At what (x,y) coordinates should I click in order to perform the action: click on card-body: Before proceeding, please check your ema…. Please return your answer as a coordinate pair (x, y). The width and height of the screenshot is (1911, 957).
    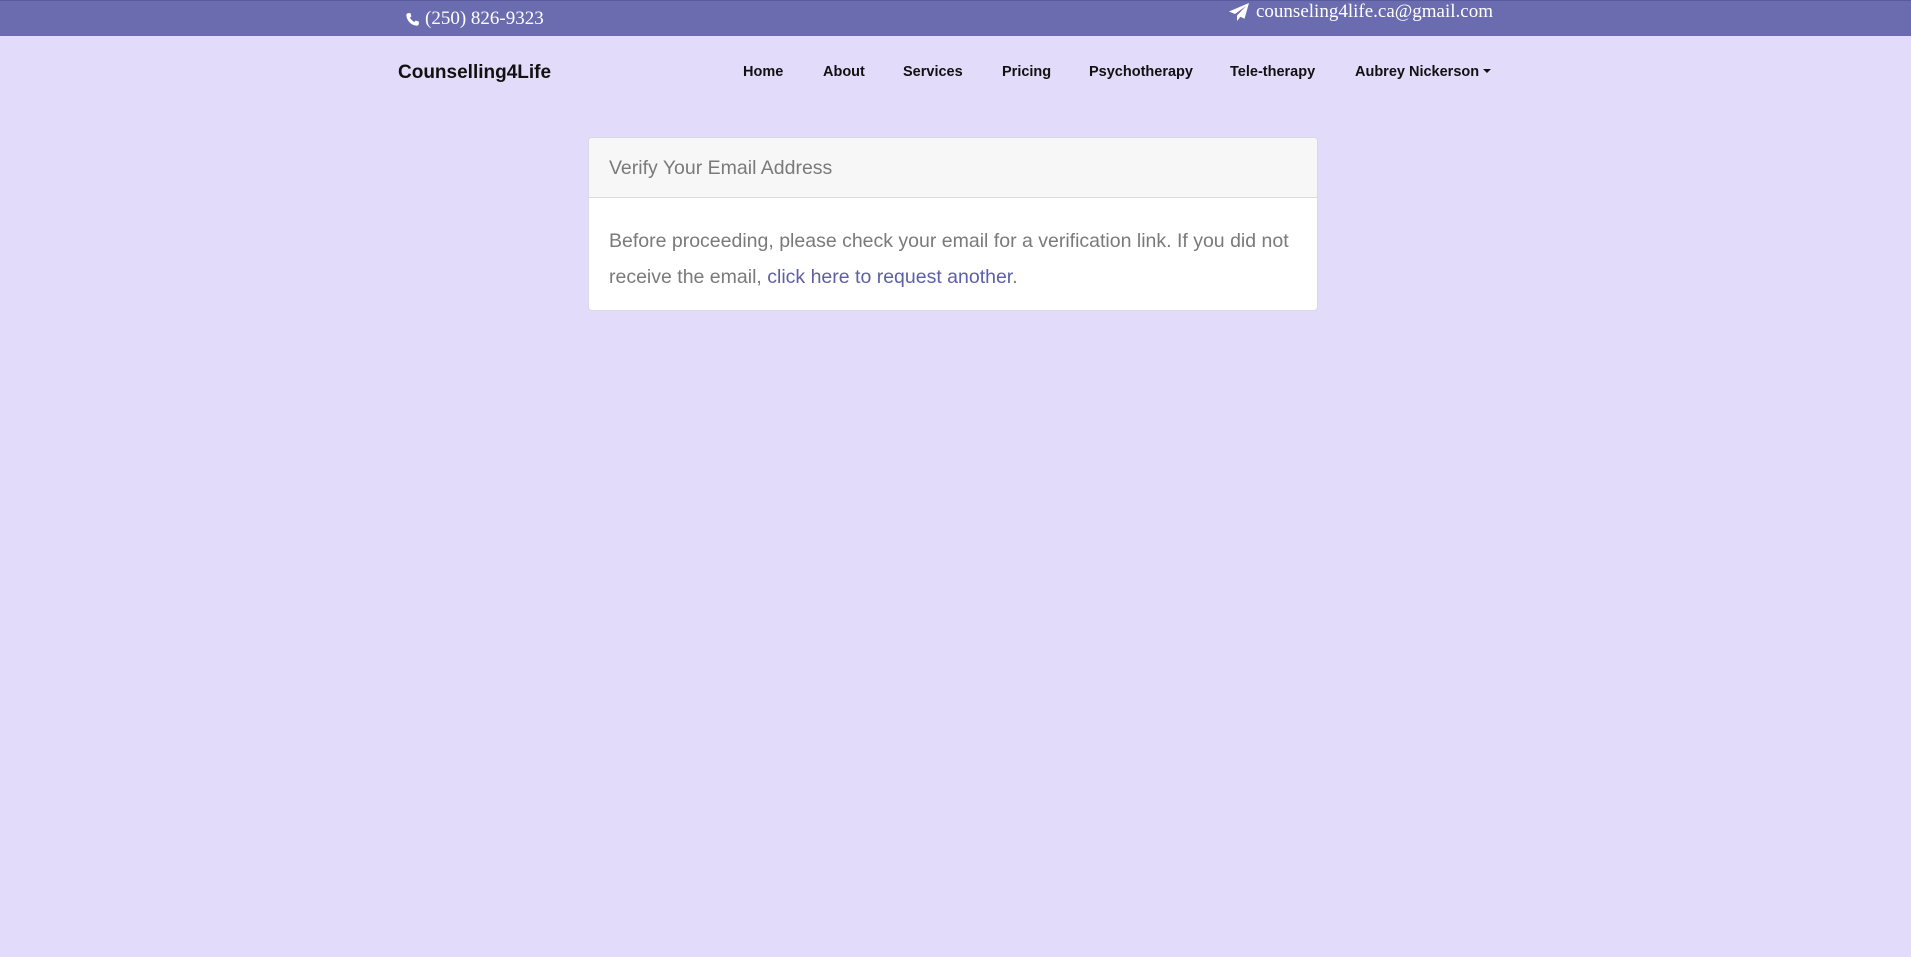
    Looking at the image, I should click on (953, 246).